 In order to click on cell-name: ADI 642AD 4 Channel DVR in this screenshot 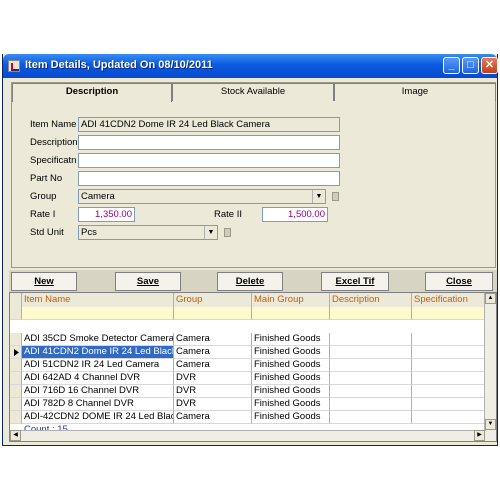, I will do `click(98, 378)`.